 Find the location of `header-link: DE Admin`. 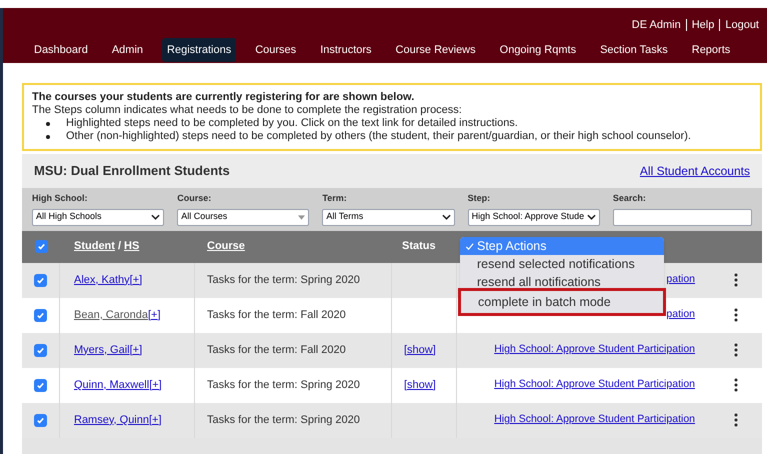

header-link: DE Admin is located at coordinates (656, 25).